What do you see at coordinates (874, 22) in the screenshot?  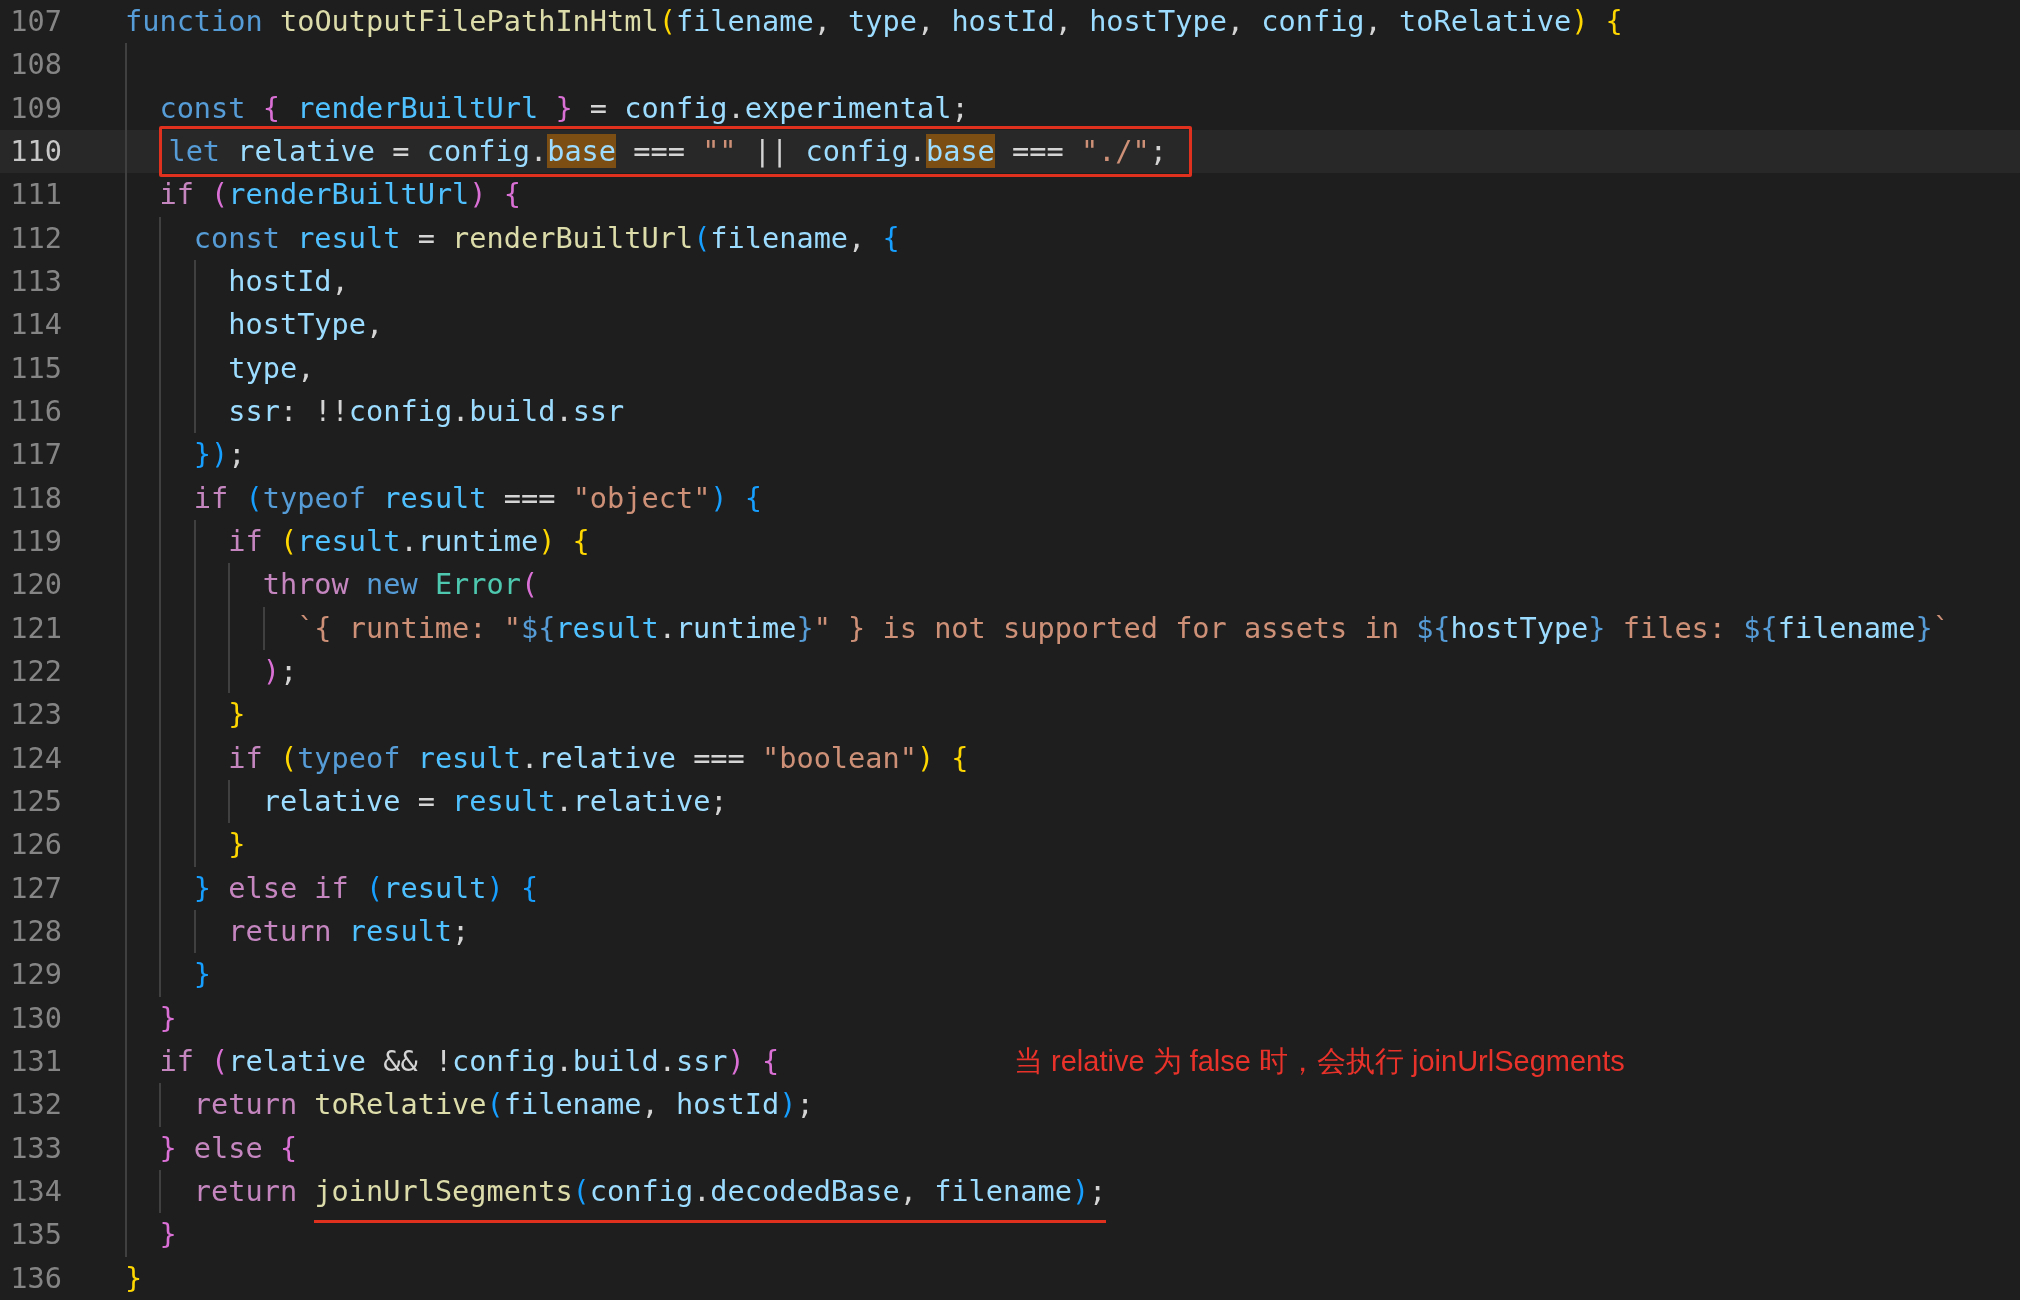 I see `code-line: function toOutputFilePathInHtml(filename, type, hostId, hostType, config, toRelative) {` at bounding box center [874, 22].